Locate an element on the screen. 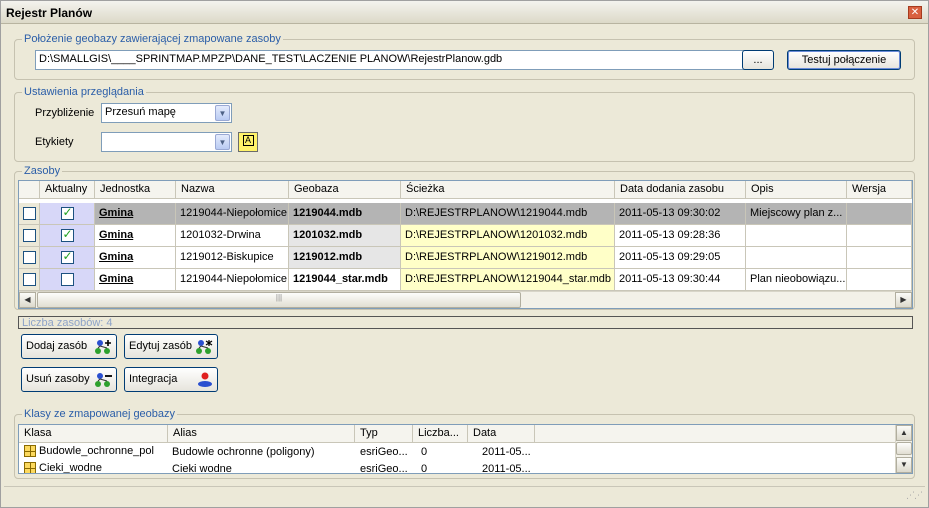 The height and width of the screenshot is (508, 929). column-header-type: Typ is located at coordinates (384, 434).